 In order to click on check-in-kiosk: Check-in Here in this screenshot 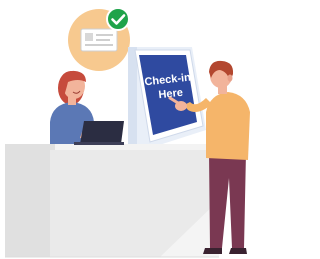, I will do `click(167, 99)`.